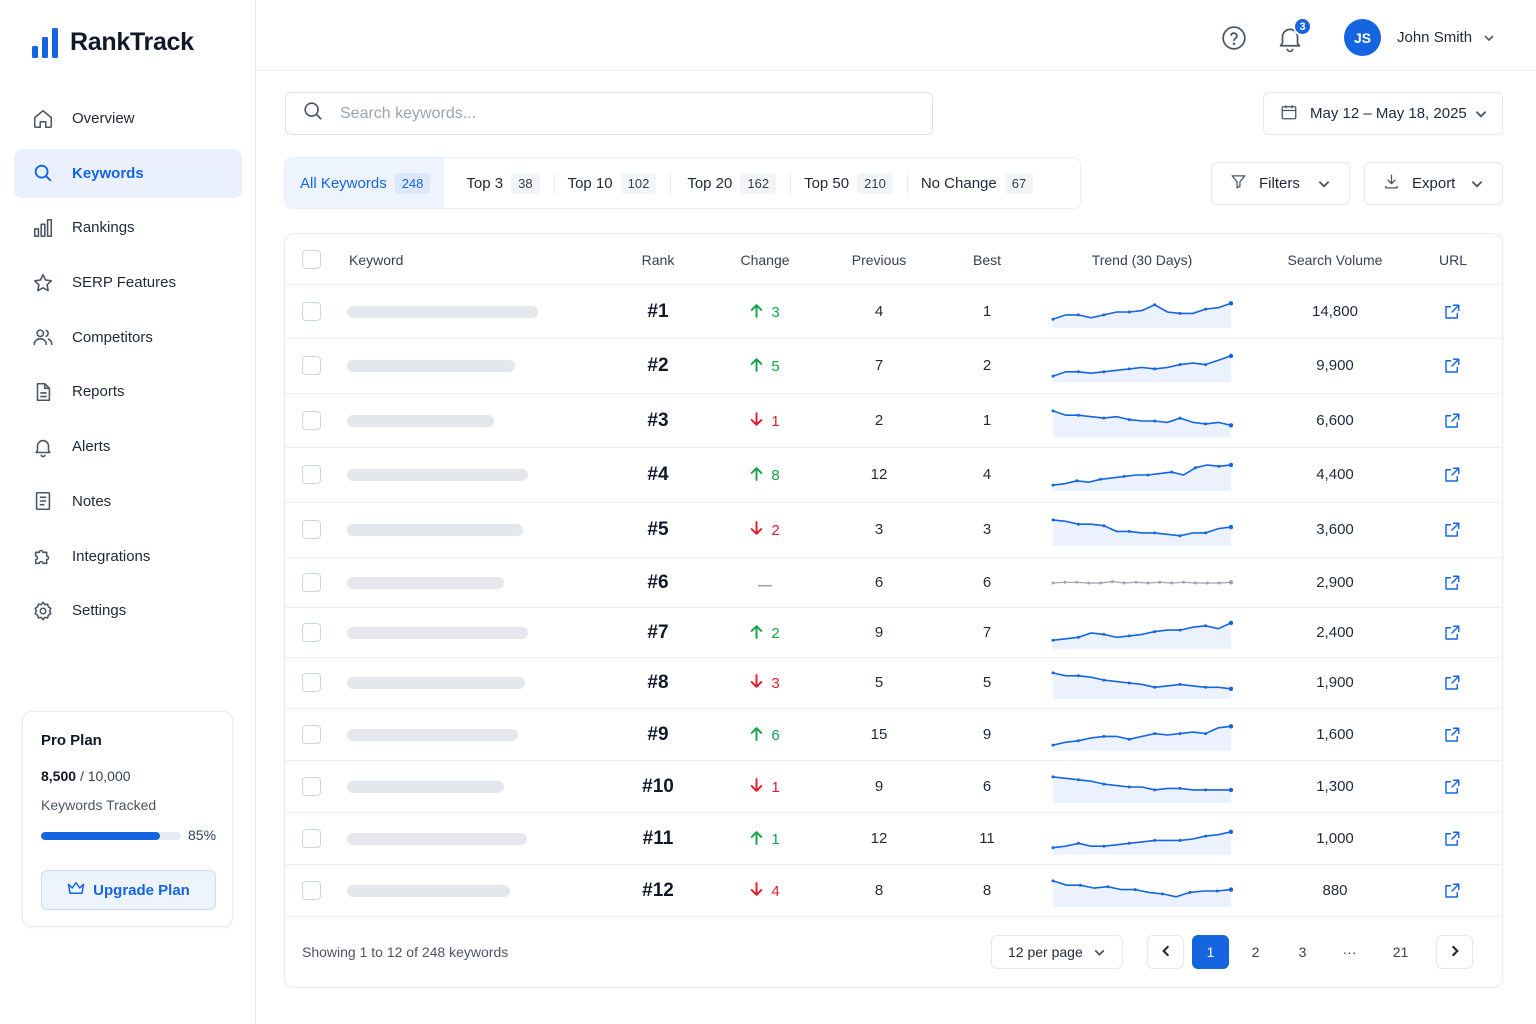  What do you see at coordinates (128, 610) in the screenshot?
I see `sidebar-item-settings: Settings` at bounding box center [128, 610].